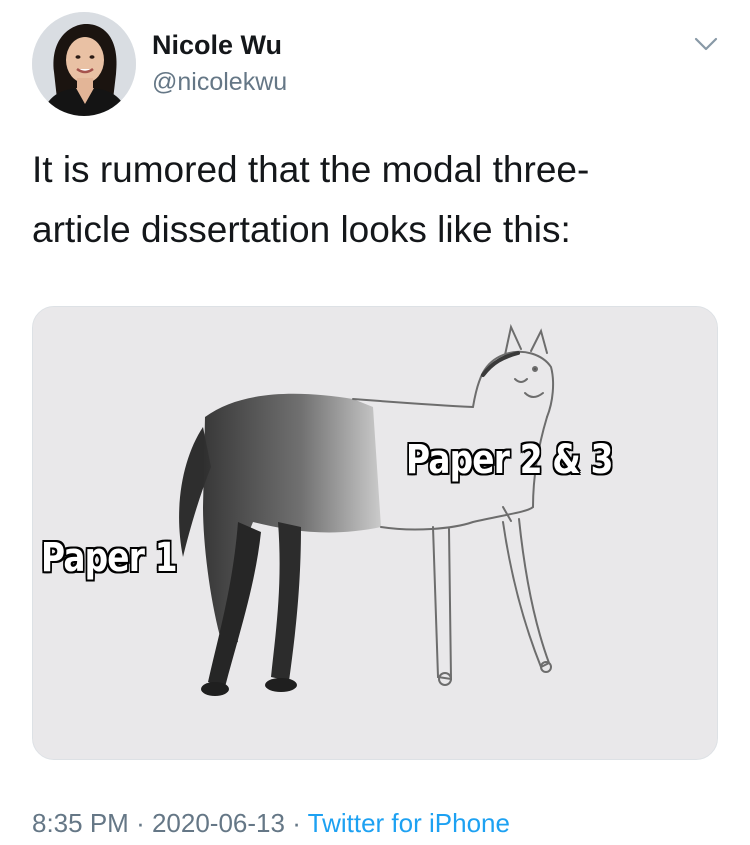 This screenshot has height=845, width=750. I want to click on meme-caption-paper-2-3: Paper 2 & 3, so click(509, 460).